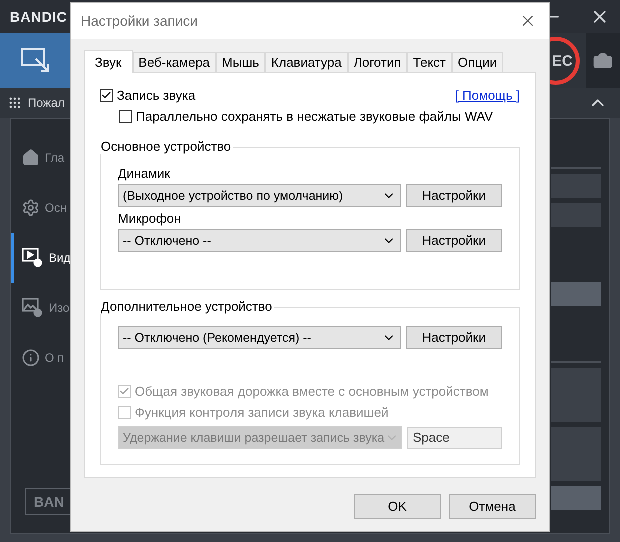 This screenshot has width=620, height=542. I want to click on checkbox-label: Параллельно сохранять в несжатые звуковые файлы WAV, so click(315, 116).